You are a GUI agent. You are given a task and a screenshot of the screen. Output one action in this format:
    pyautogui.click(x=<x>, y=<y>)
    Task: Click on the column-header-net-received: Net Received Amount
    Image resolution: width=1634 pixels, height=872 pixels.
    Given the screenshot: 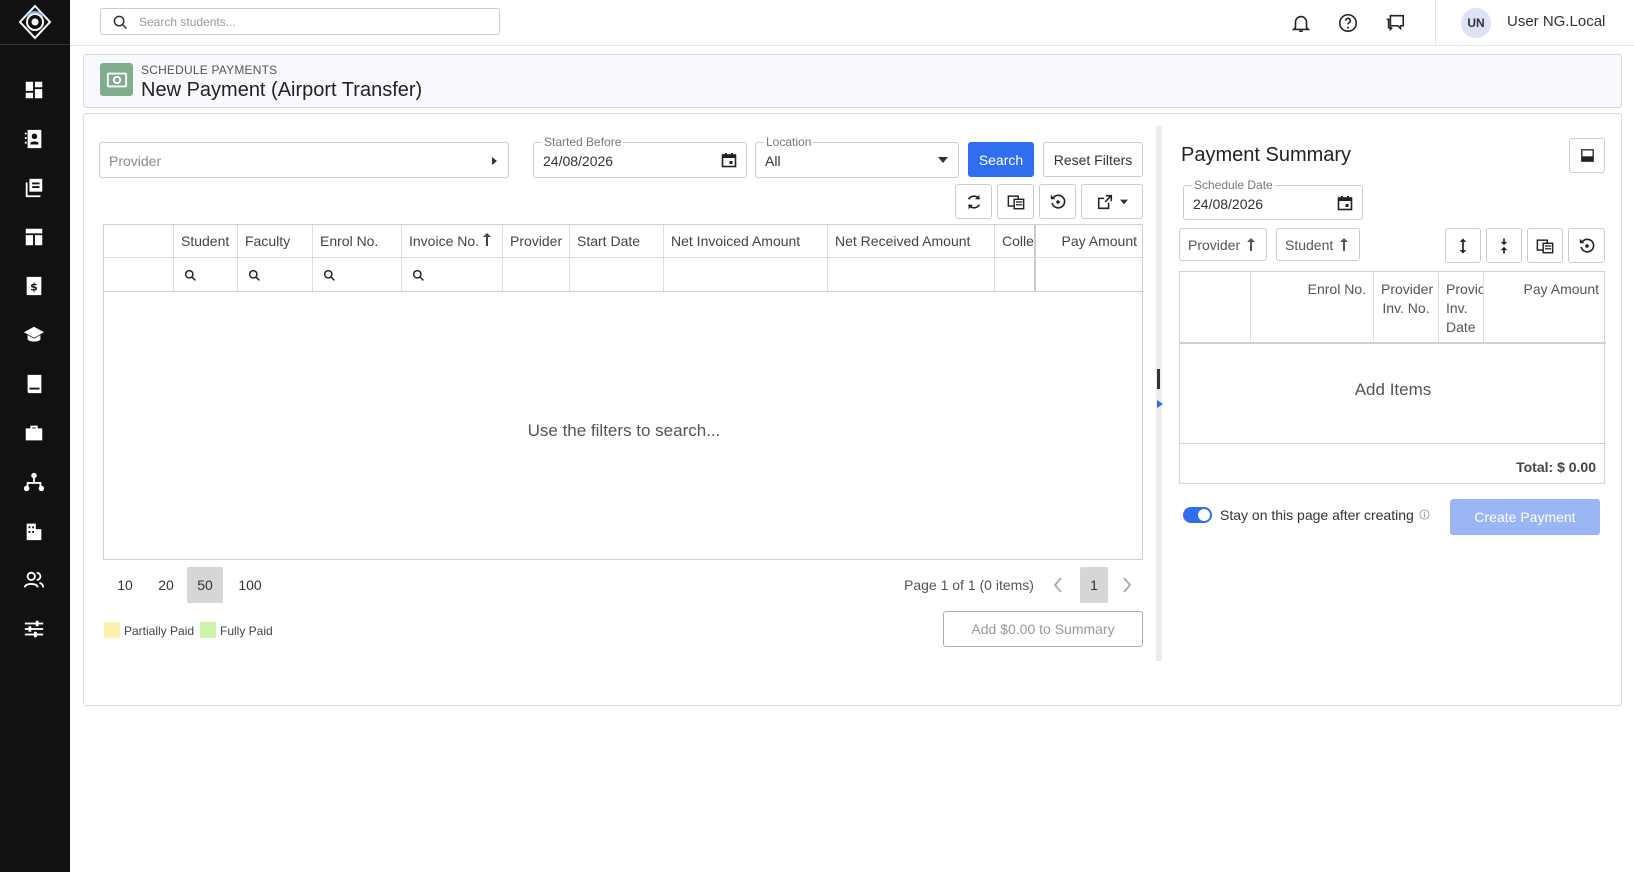 What is the action you would take?
    pyautogui.click(x=911, y=241)
    